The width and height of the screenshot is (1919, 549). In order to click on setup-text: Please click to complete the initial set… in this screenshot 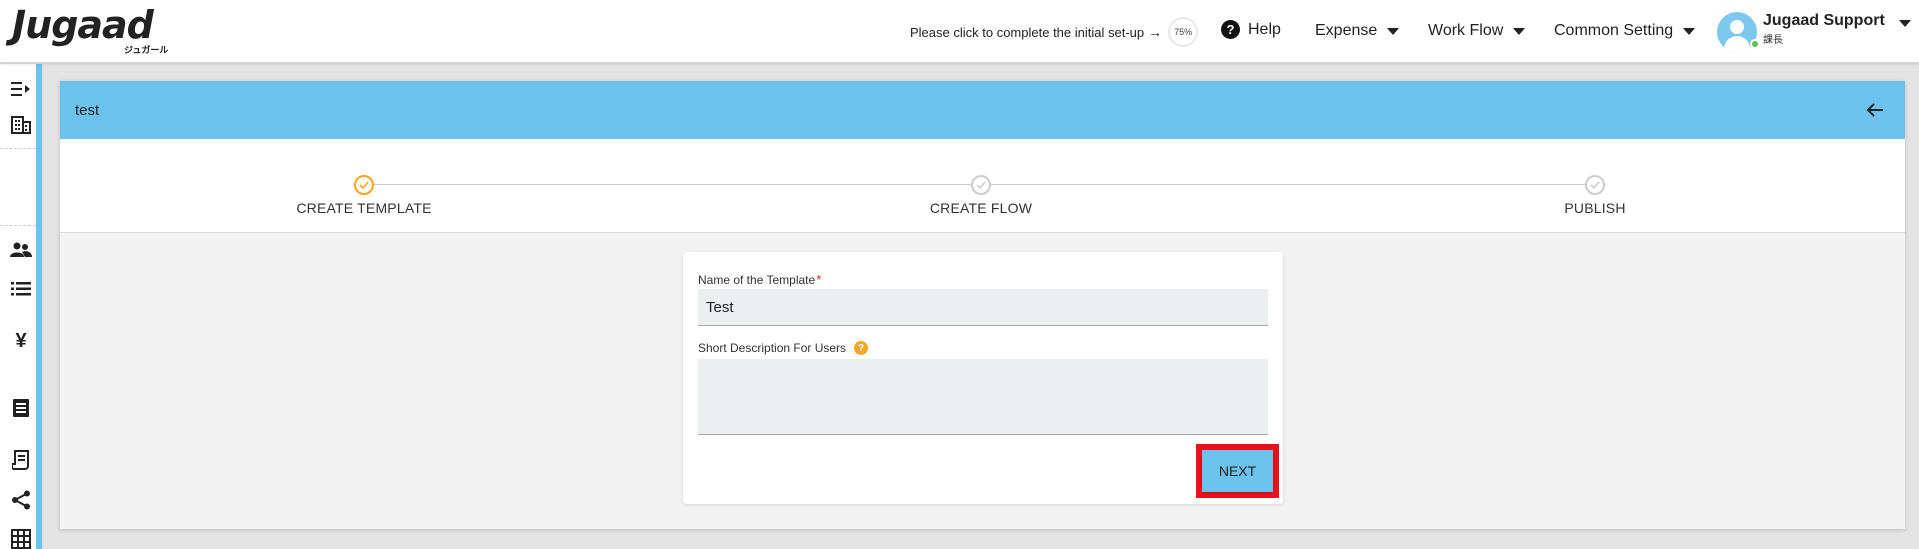, I will do `click(1027, 32)`.